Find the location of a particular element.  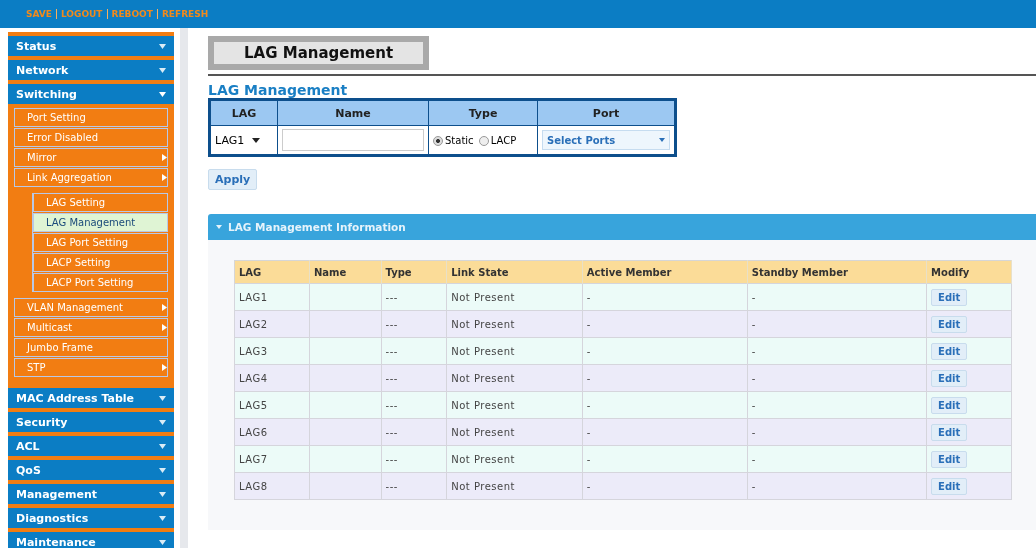

table-cell: LAG2 is located at coordinates (253, 324).